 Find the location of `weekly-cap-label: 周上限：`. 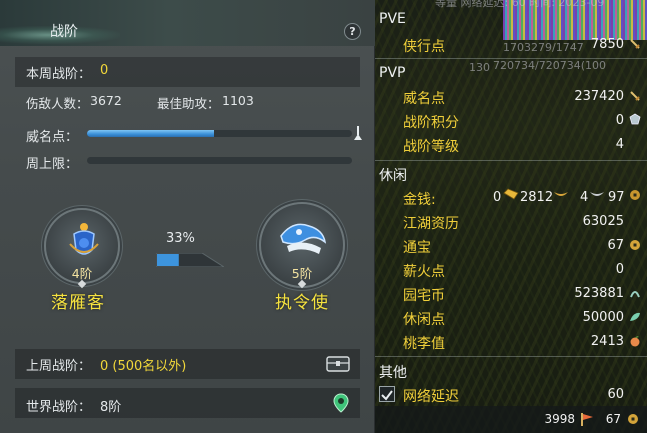

weekly-cap-label: 周上限： is located at coordinates (52, 164).